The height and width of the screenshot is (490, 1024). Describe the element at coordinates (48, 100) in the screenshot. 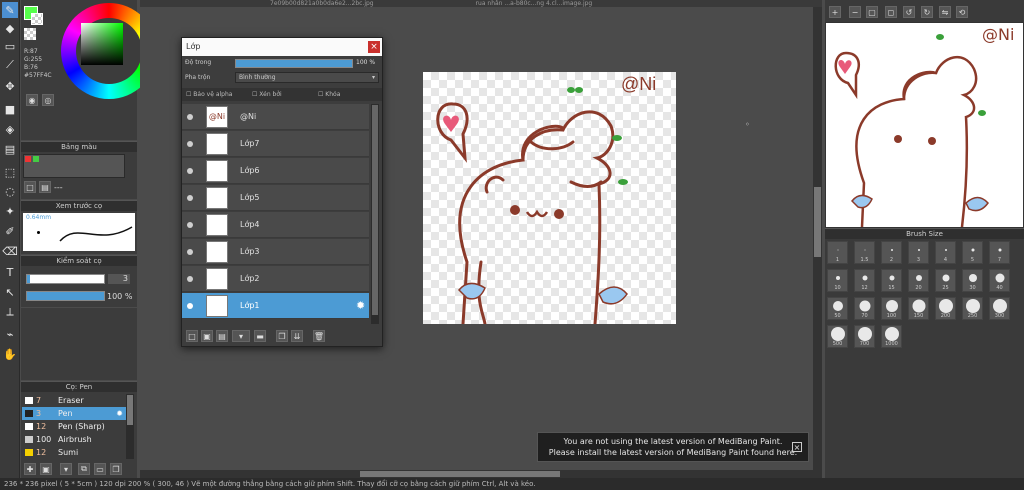

I see `color-settings-icon: ◎` at that location.